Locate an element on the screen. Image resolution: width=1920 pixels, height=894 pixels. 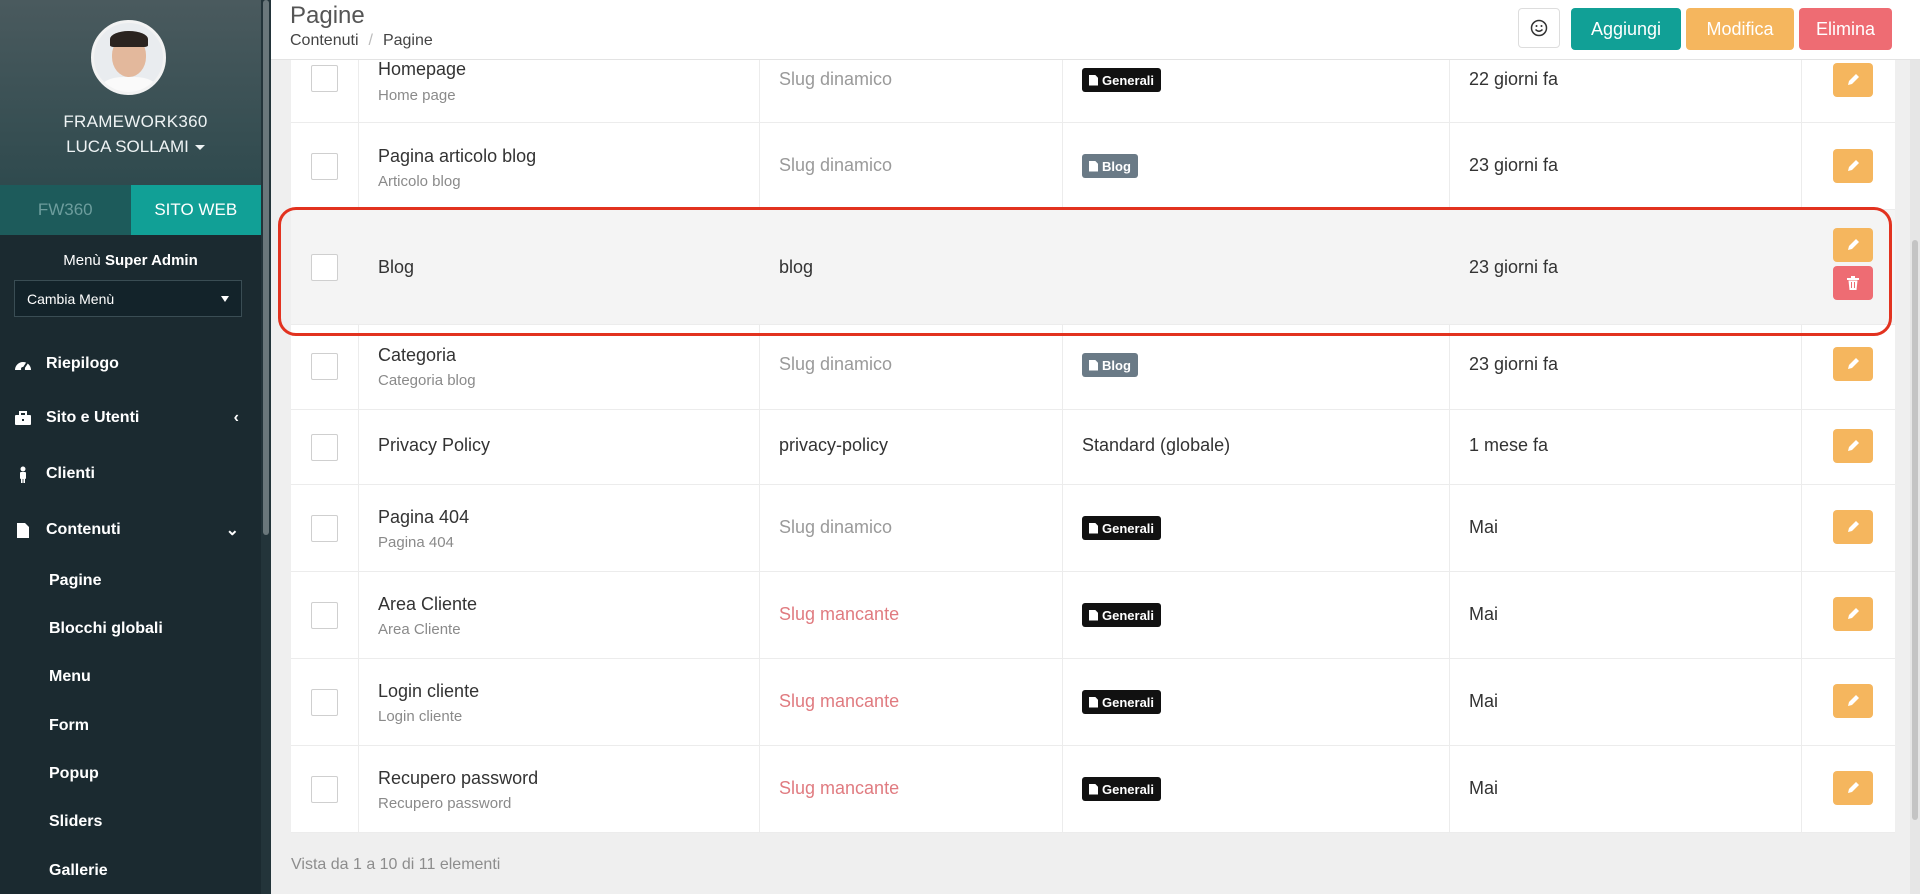
menu-select: Cambia Menù is located at coordinates (128, 298).